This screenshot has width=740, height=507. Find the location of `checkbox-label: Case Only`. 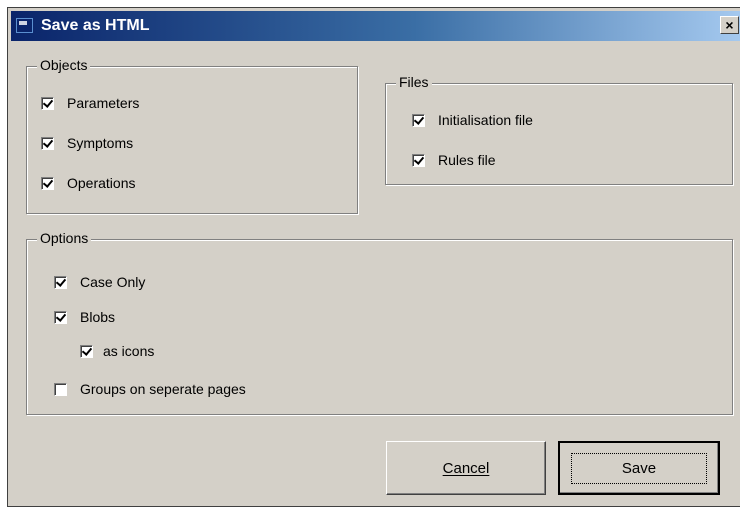

checkbox-label: Case Only is located at coordinates (113, 282).